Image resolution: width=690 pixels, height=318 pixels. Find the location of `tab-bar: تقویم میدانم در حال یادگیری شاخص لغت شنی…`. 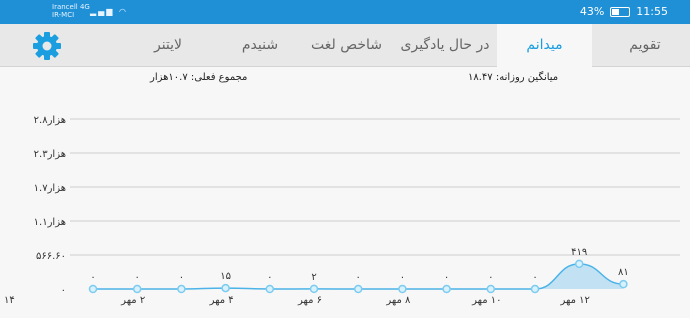

tab-bar: تقویم میدانم در حال یادگیری شاخص لغت شنی… is located at coordinates (345, 45).